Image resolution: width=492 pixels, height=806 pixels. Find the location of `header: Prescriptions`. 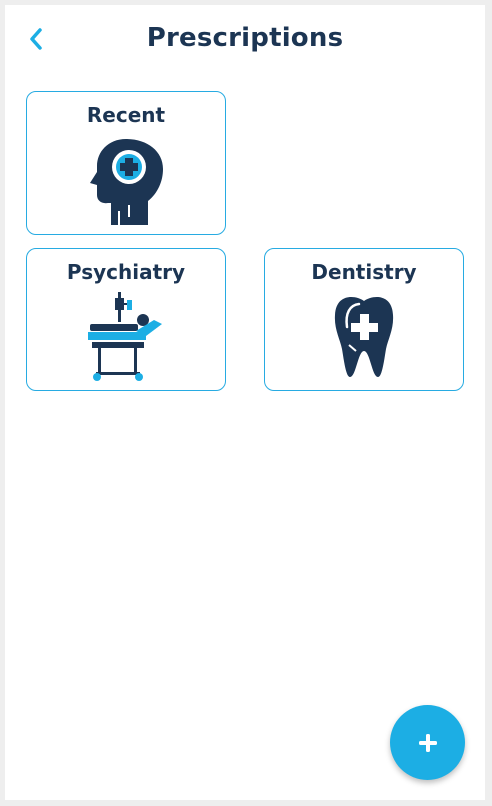

header: Prescriptions is located at coordinates (245, 41).